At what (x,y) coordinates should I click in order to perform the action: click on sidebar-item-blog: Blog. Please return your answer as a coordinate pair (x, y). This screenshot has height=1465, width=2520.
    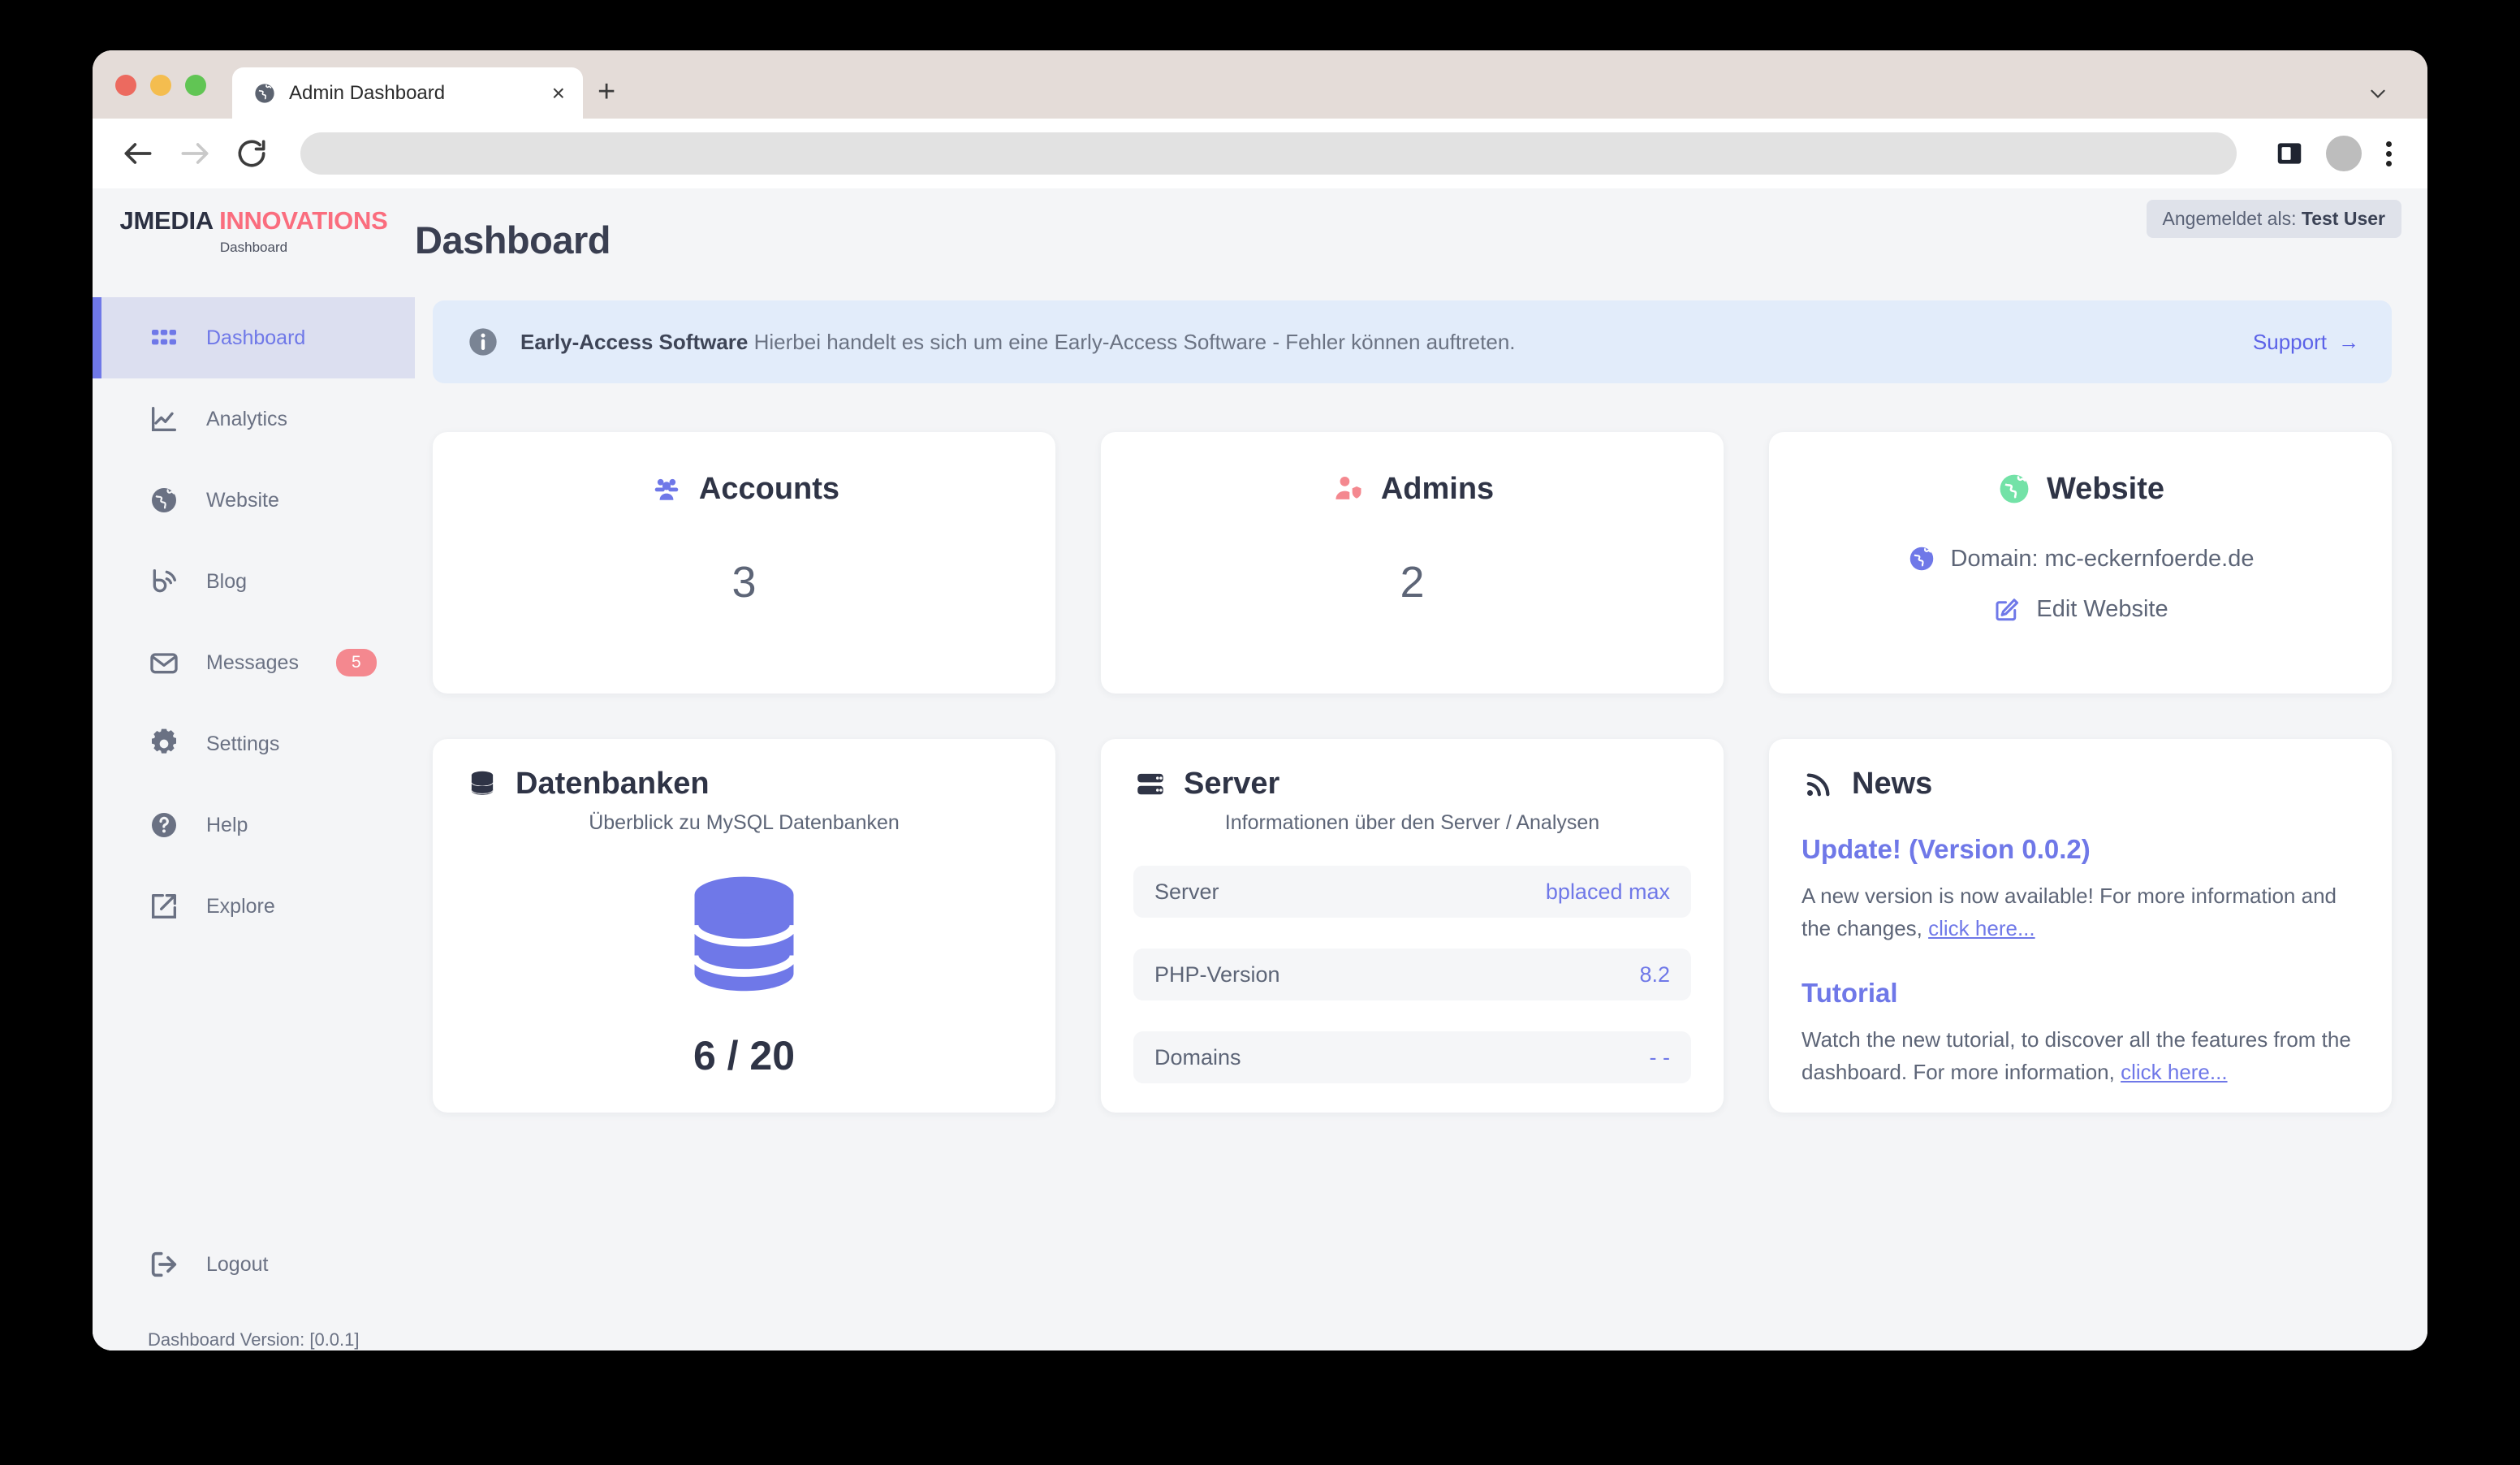
    Looking at the image, I should click on (254, 581).